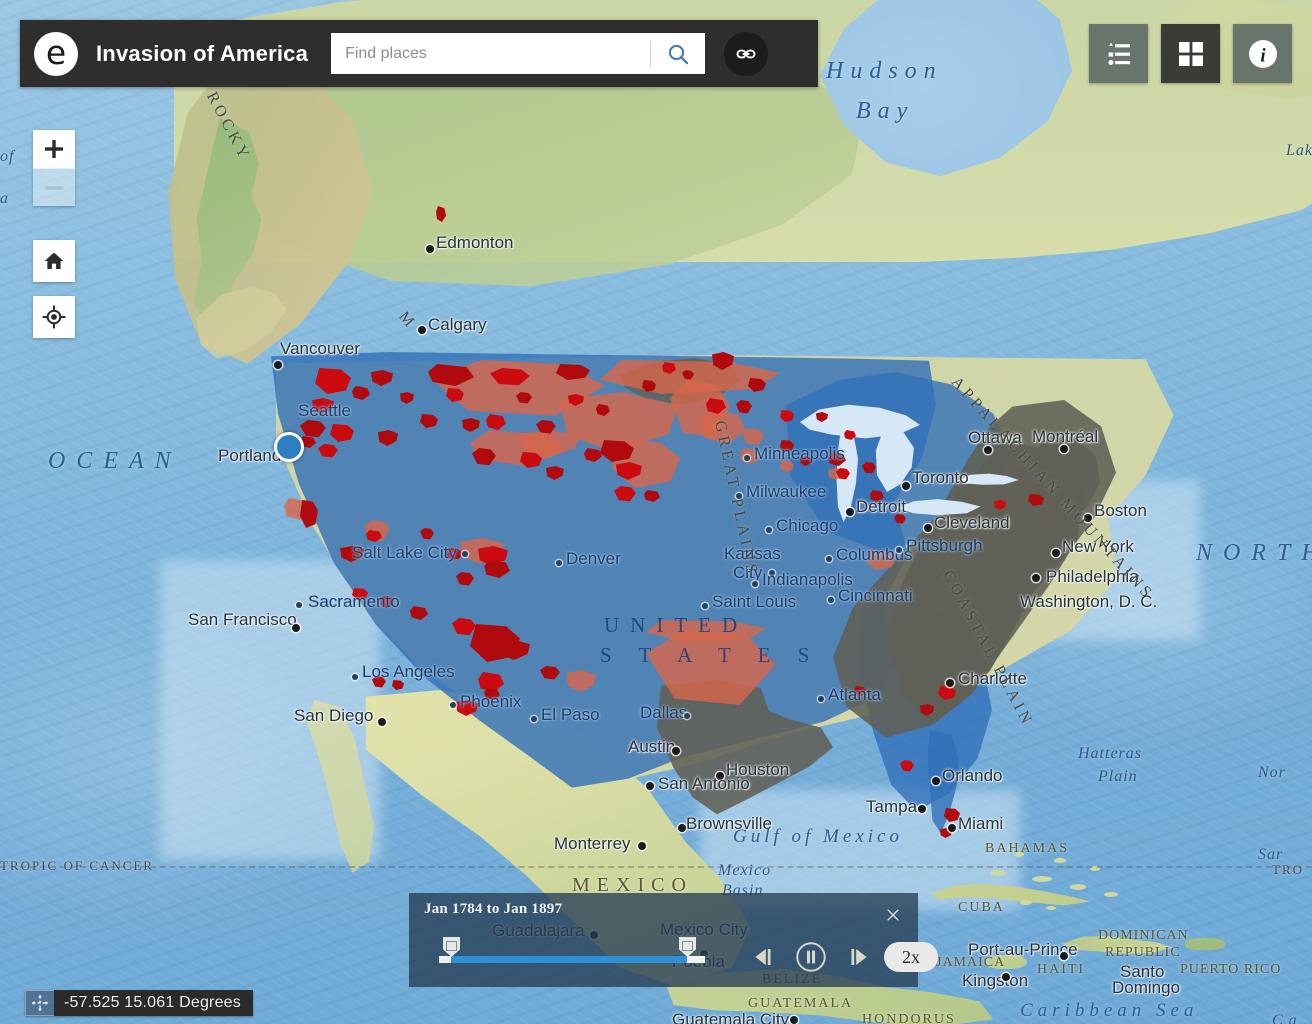 The width and height of the screenshot is (1312, 1024). Describe the element at coordinates (572, 953) in the screenshot. I see `time-range-slider` at that location.